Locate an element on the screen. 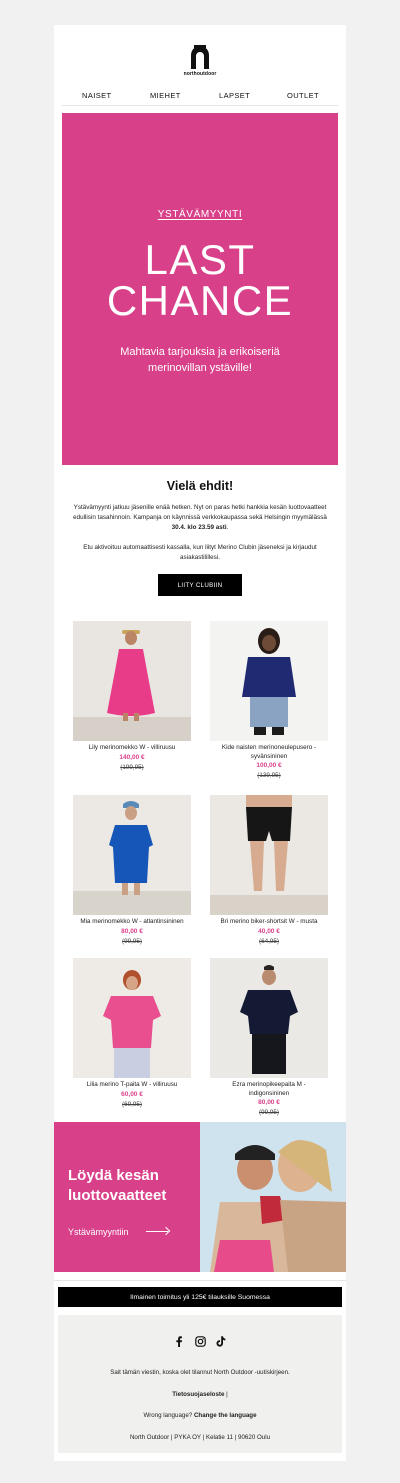 The image size is (400, 1483). logo-icon is located at coordinates (200, 57).